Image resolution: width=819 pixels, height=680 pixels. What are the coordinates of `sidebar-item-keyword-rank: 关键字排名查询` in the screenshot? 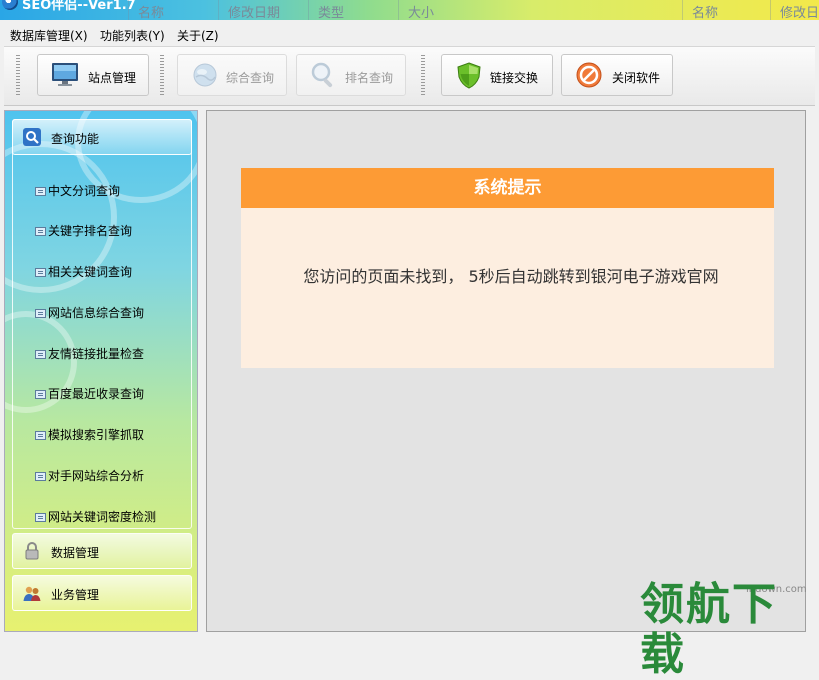 It's located at (83, 230).